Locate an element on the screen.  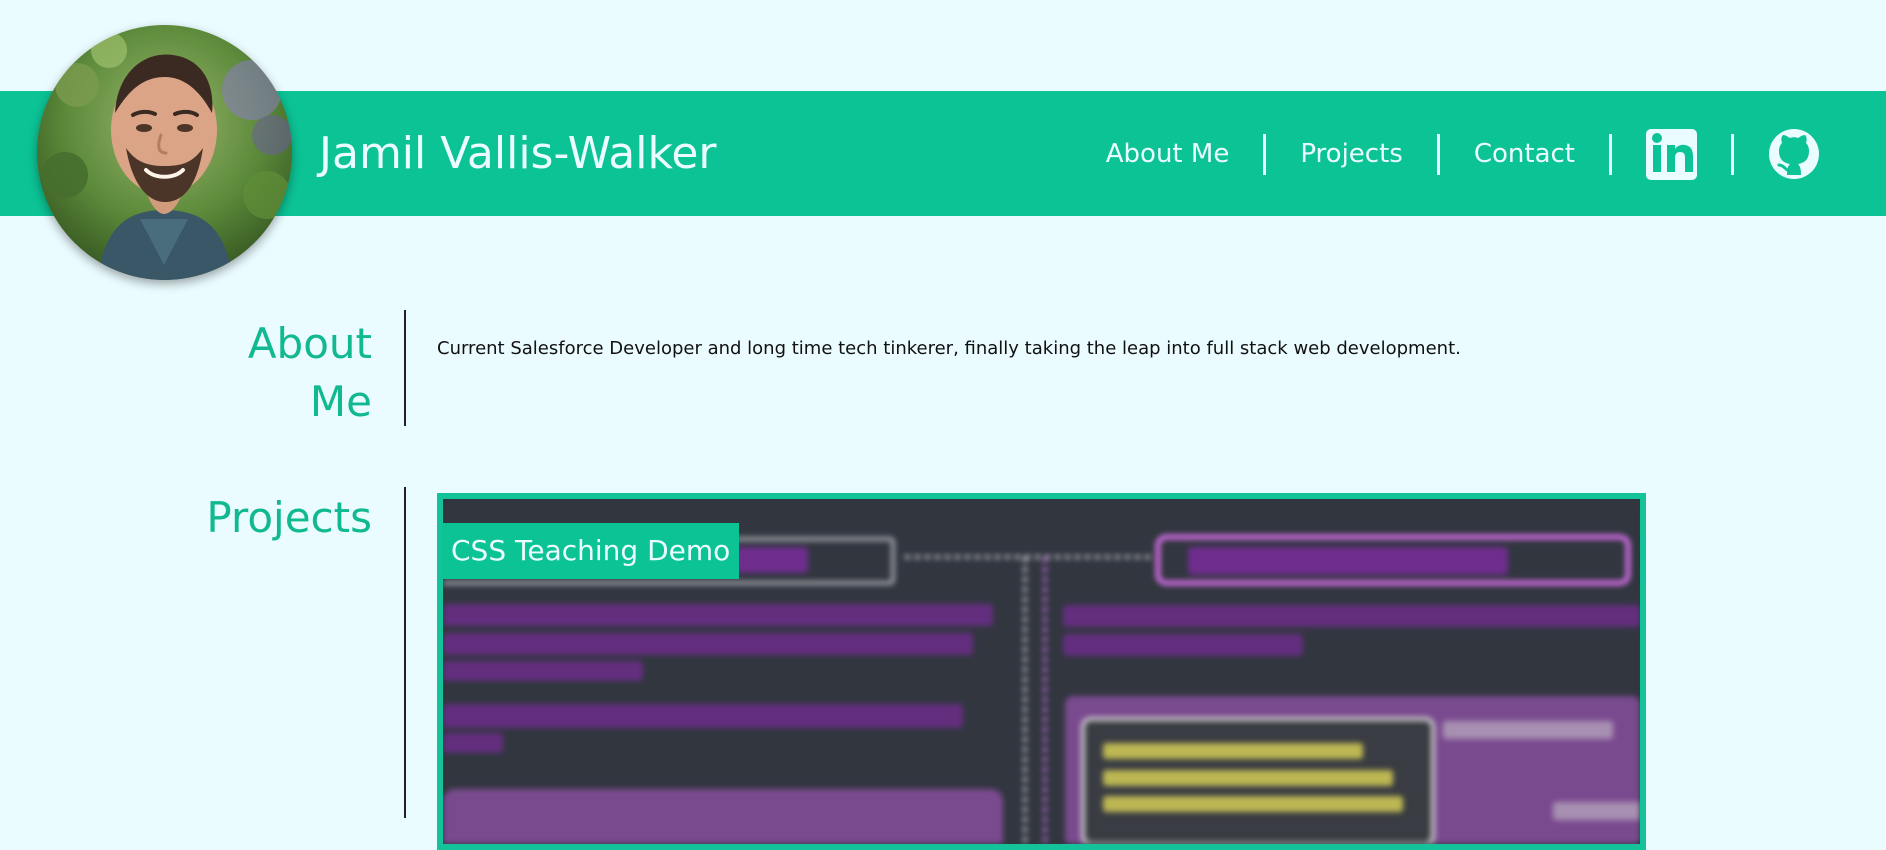
site-name: Jamil Vallis-Walker is located at coordinates (518, 153).